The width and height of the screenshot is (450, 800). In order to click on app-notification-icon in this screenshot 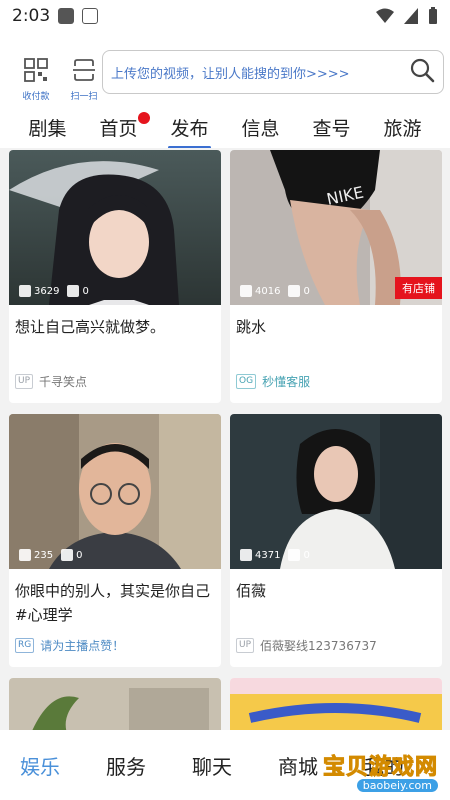, I will do `click(66, 16)`.